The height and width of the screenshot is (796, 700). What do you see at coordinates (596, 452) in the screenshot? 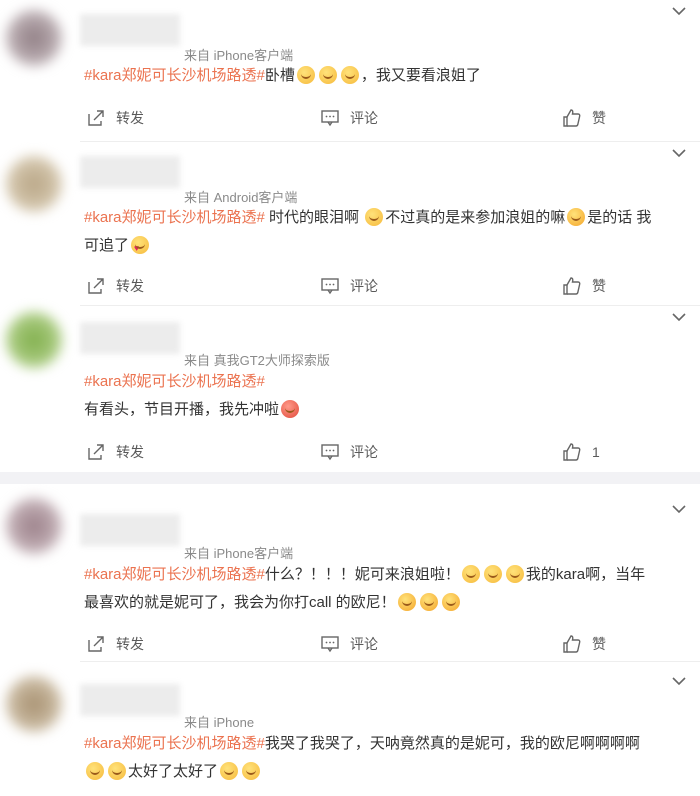
I see `like-count: 1` at bounding box center [596, 452].